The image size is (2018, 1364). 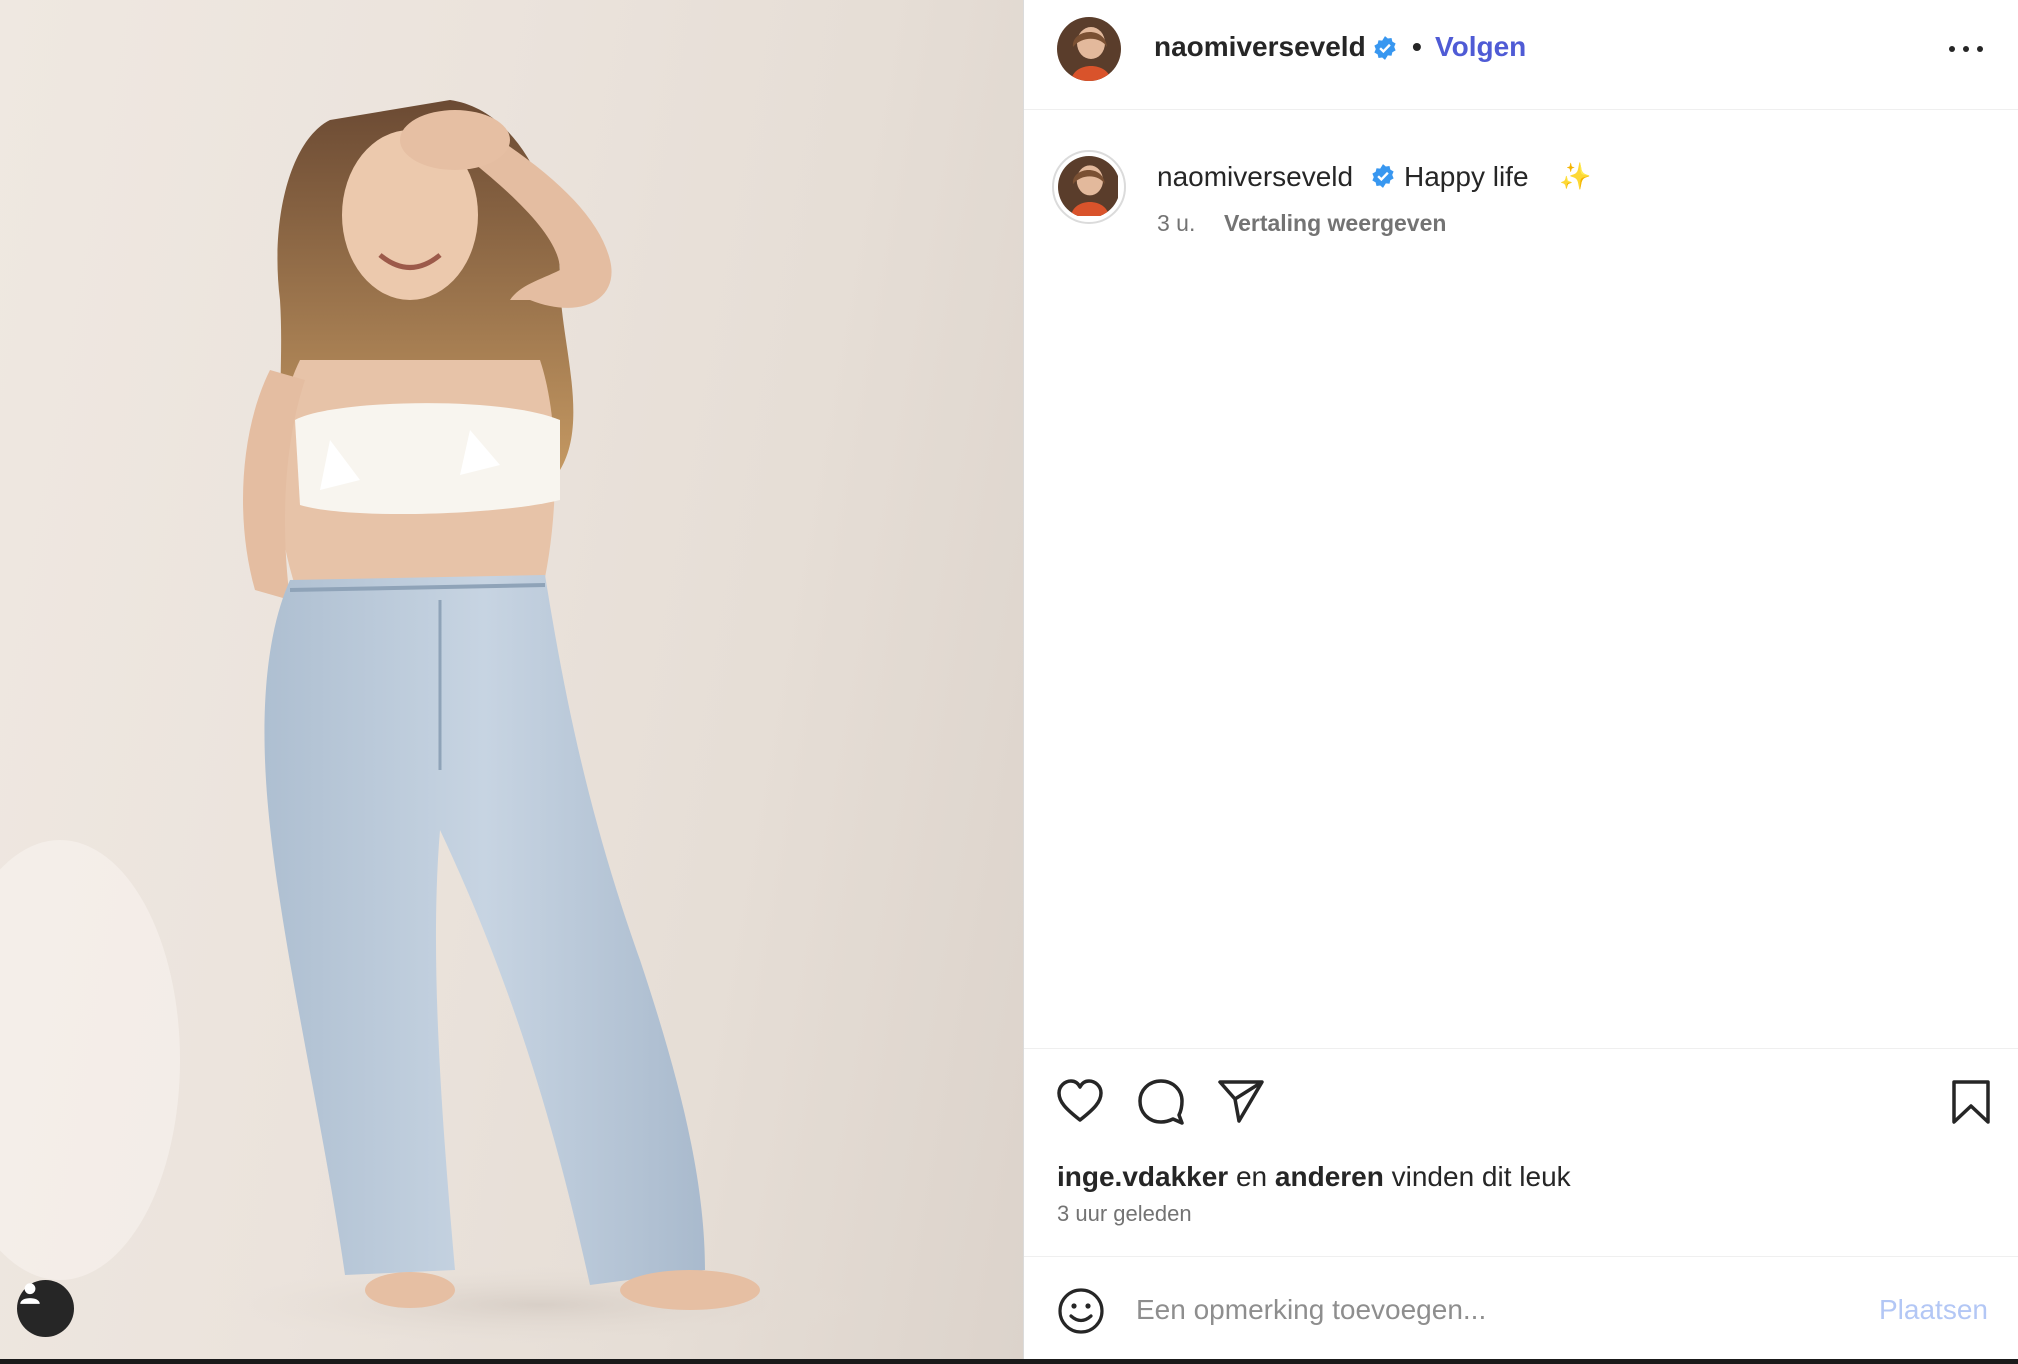 What do you see at coordinates (45, 1308) in the screenshot?
I see `user-tag-button` at bounding box center [45, 1308].